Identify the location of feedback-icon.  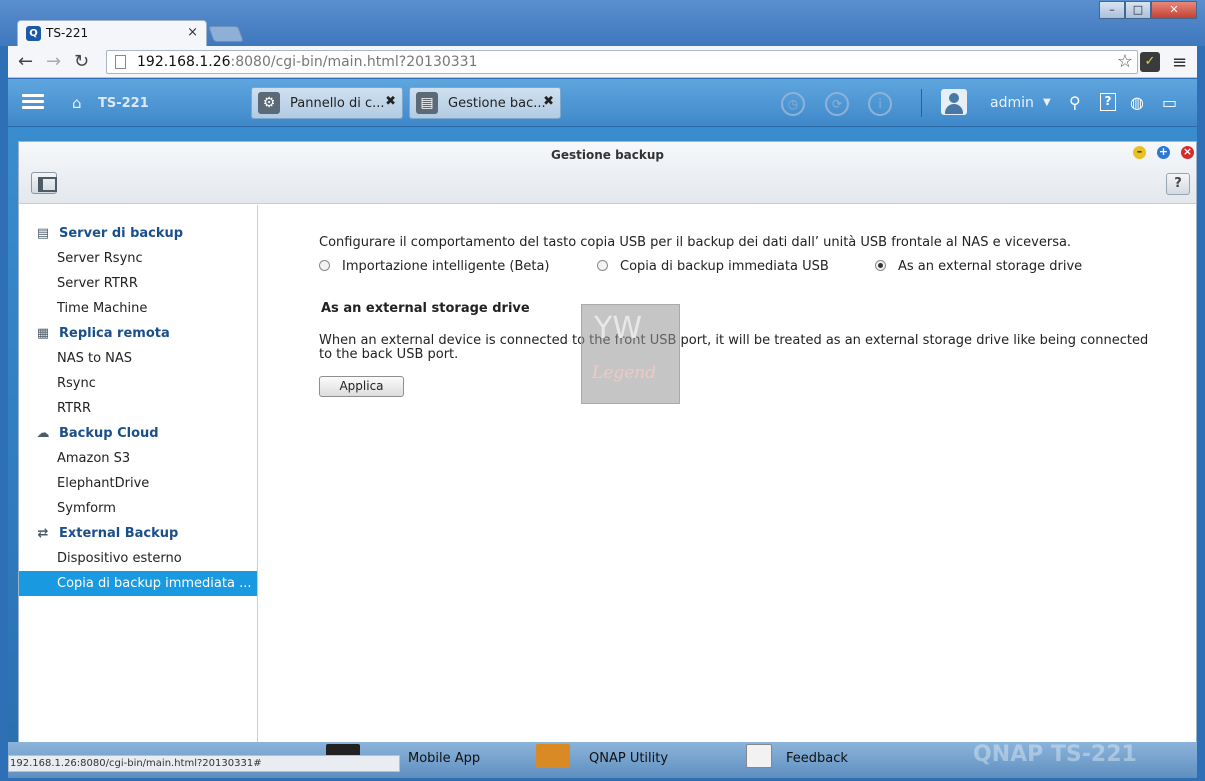
(759, 756).